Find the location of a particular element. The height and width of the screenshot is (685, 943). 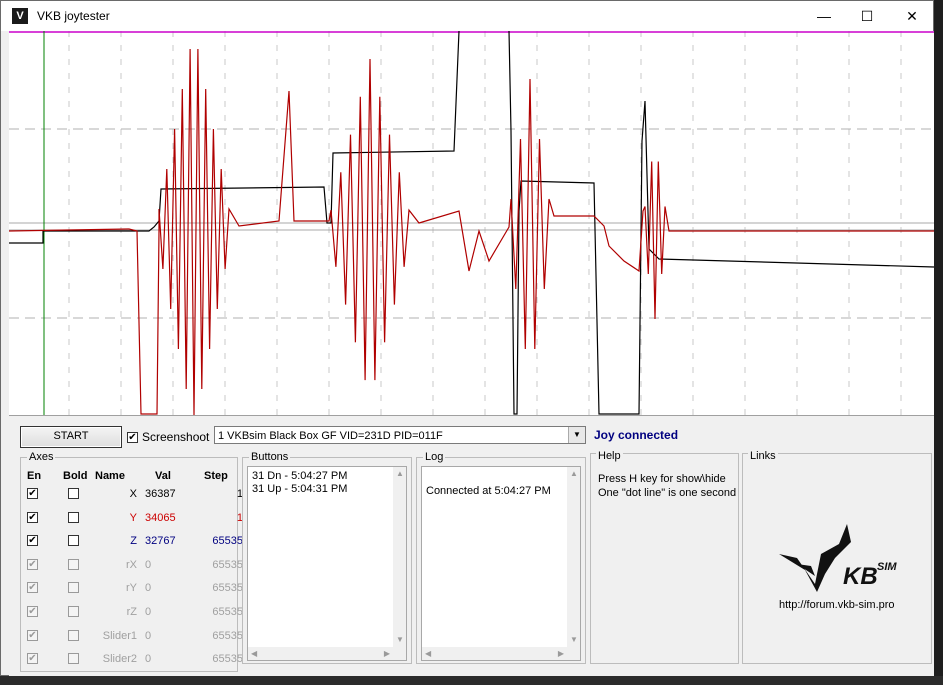

table-row: ✔ Y 34065 1 is located at coordinates (132, 523).